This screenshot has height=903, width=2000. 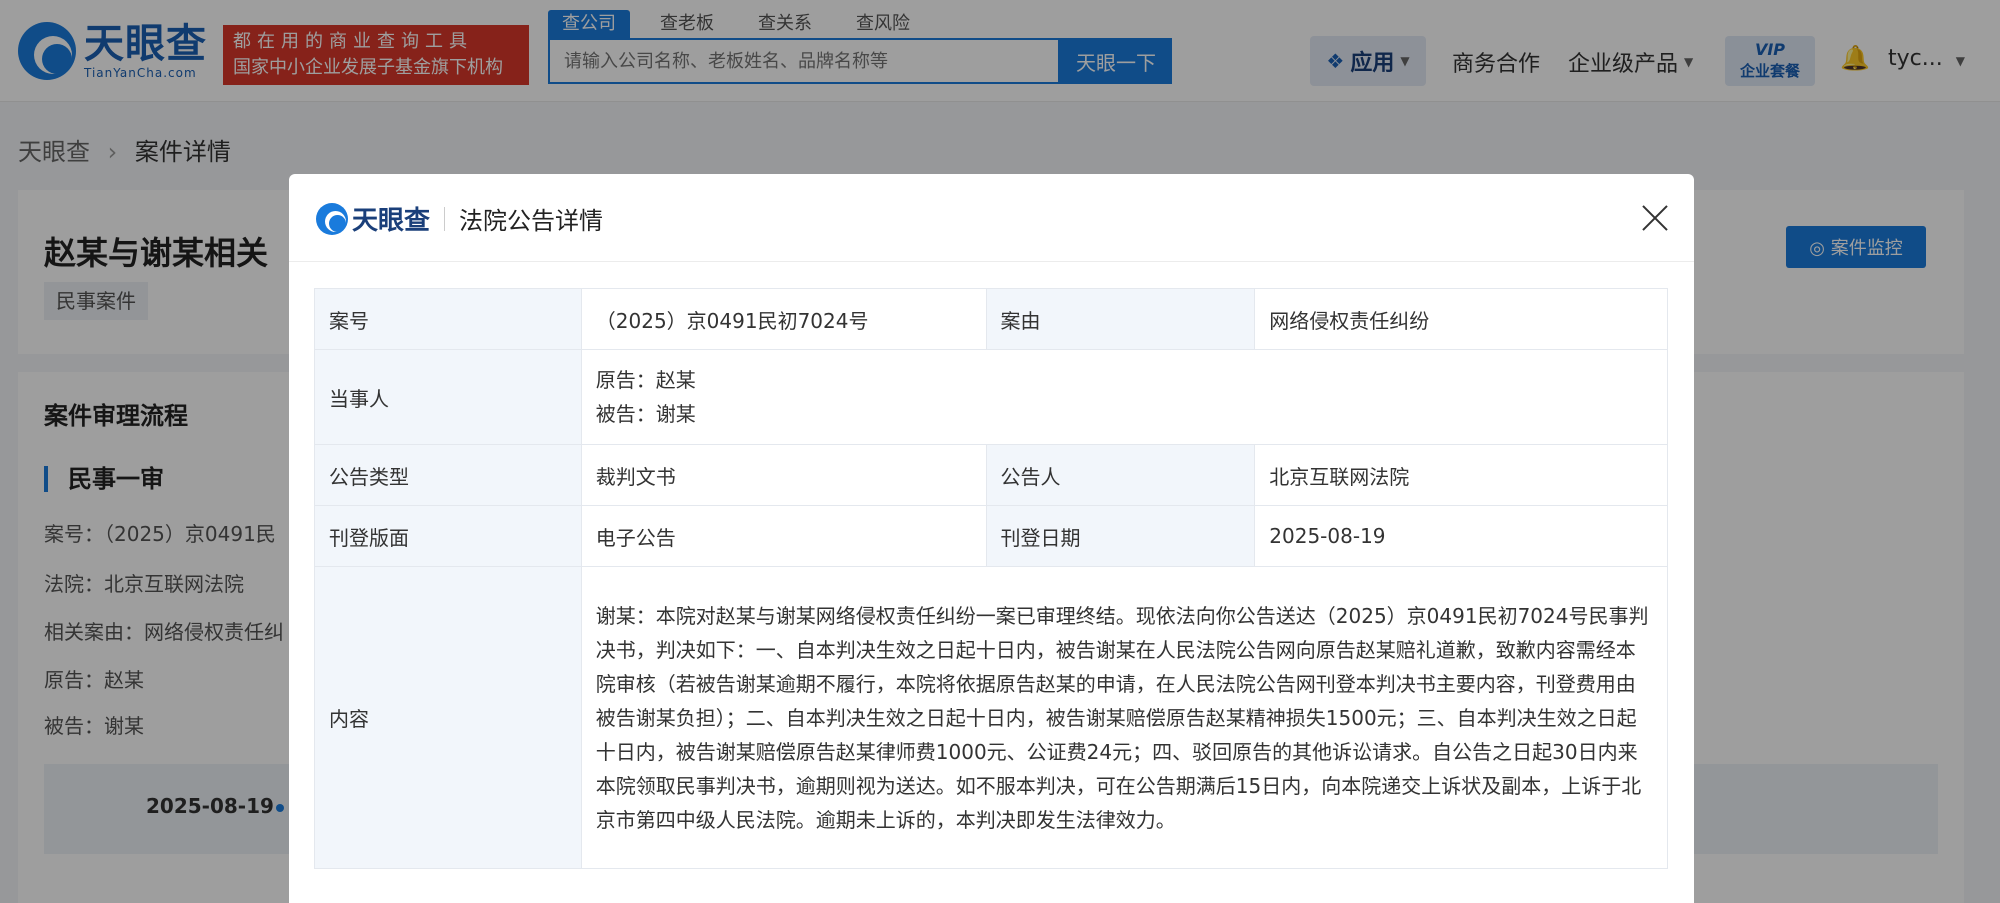 I want to click on layout-label: 刊登版面, so click(x=448, y=536).